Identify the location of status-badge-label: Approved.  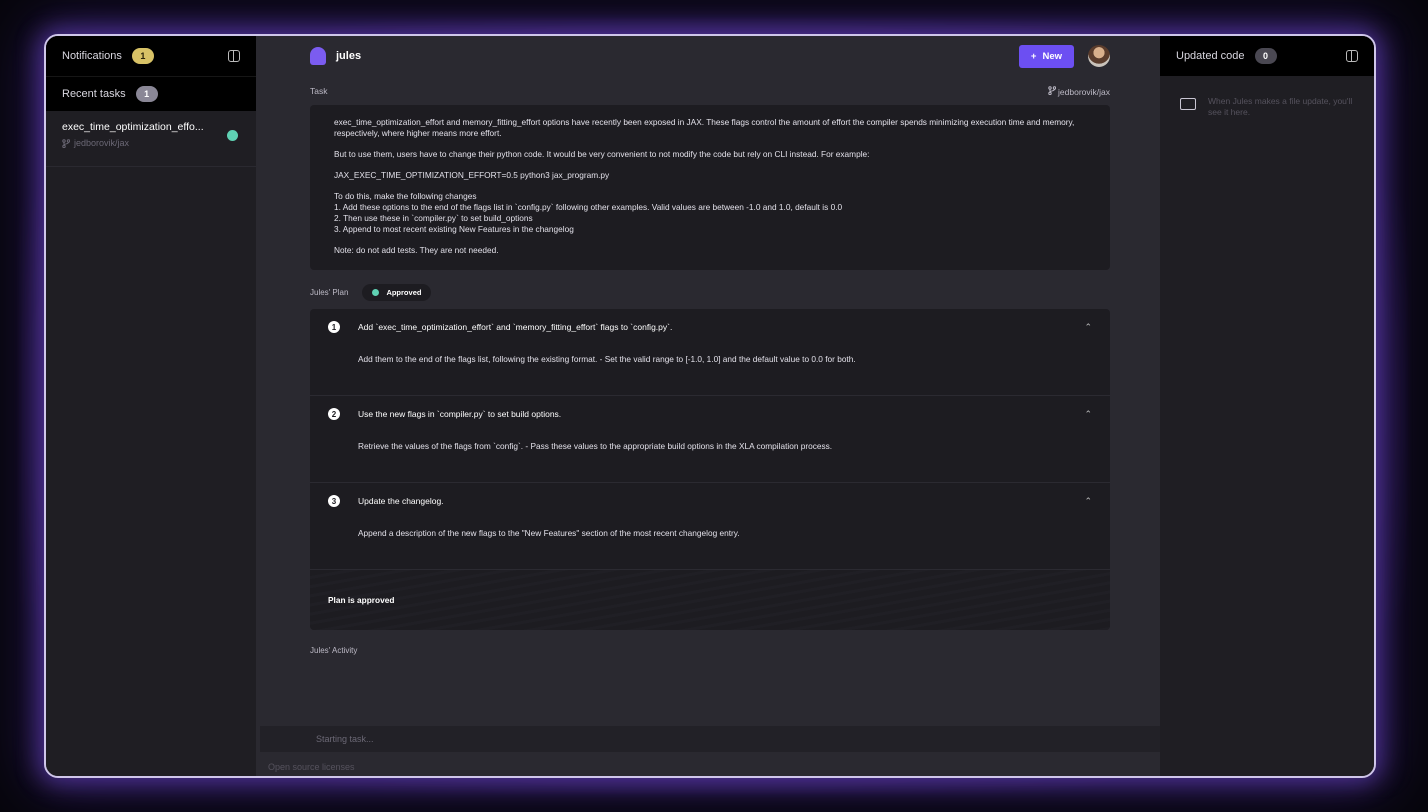
(404, 292).